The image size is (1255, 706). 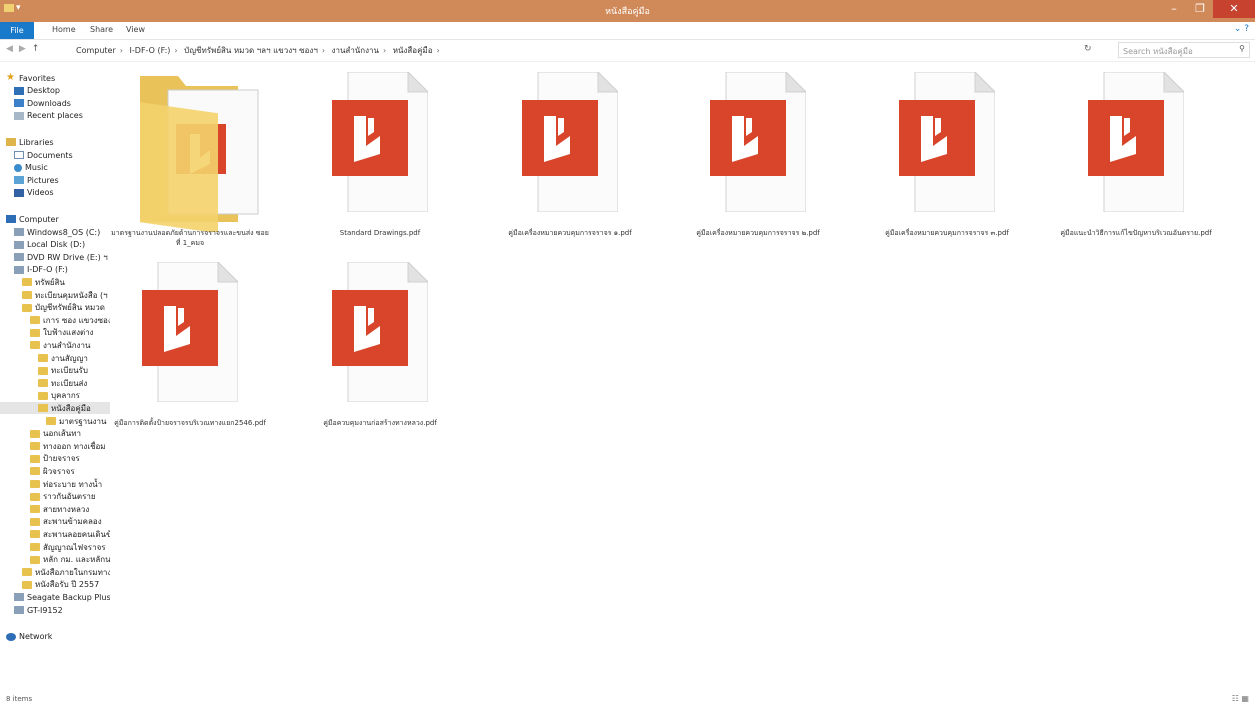 What do you see at coordinates (135, 29) in the screenshot?
I see `tab-view: View` at bounding box center [135, 29].